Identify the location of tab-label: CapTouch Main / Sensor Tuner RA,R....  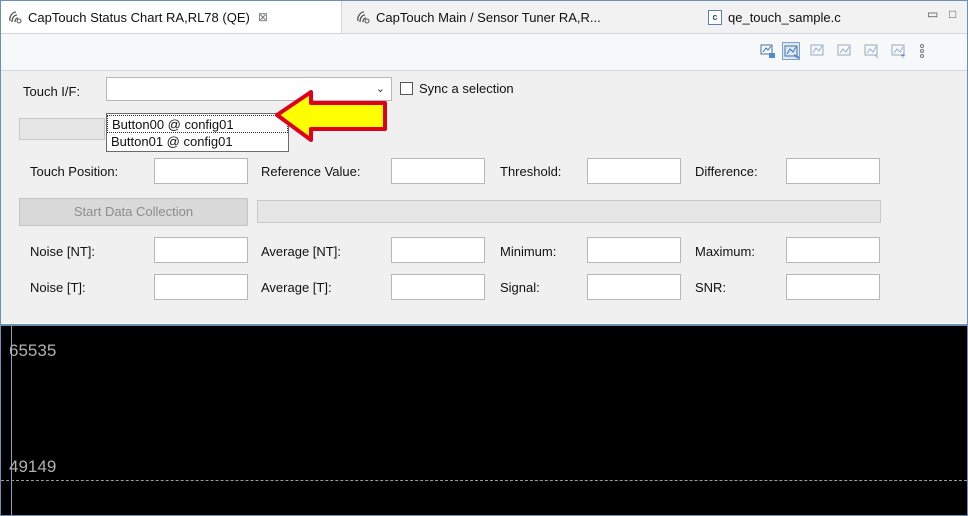
(488, 17).